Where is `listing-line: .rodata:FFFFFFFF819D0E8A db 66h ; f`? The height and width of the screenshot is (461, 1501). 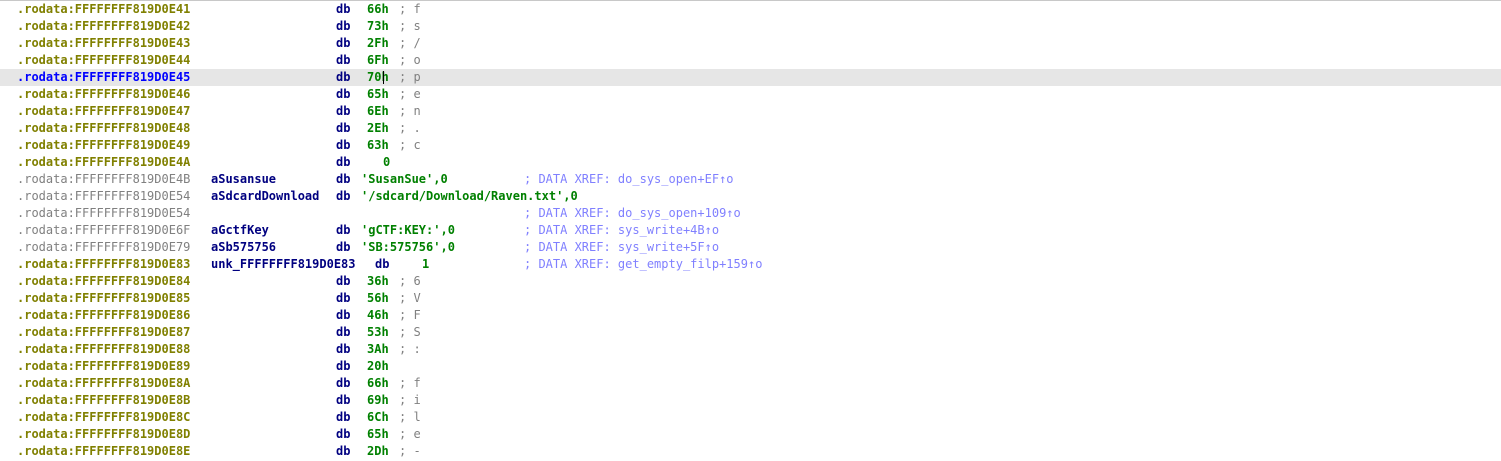 listing-line: .rodata:FFFFFFFF819D0E8A db 66h ; f is located at coordinates (750, 383).